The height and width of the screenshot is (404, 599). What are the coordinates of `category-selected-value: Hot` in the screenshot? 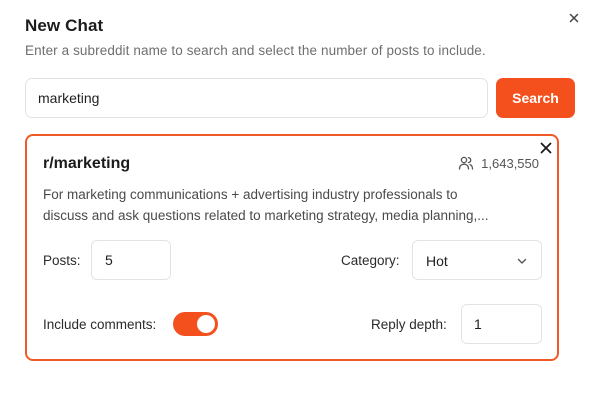 It's located at (437, 261).